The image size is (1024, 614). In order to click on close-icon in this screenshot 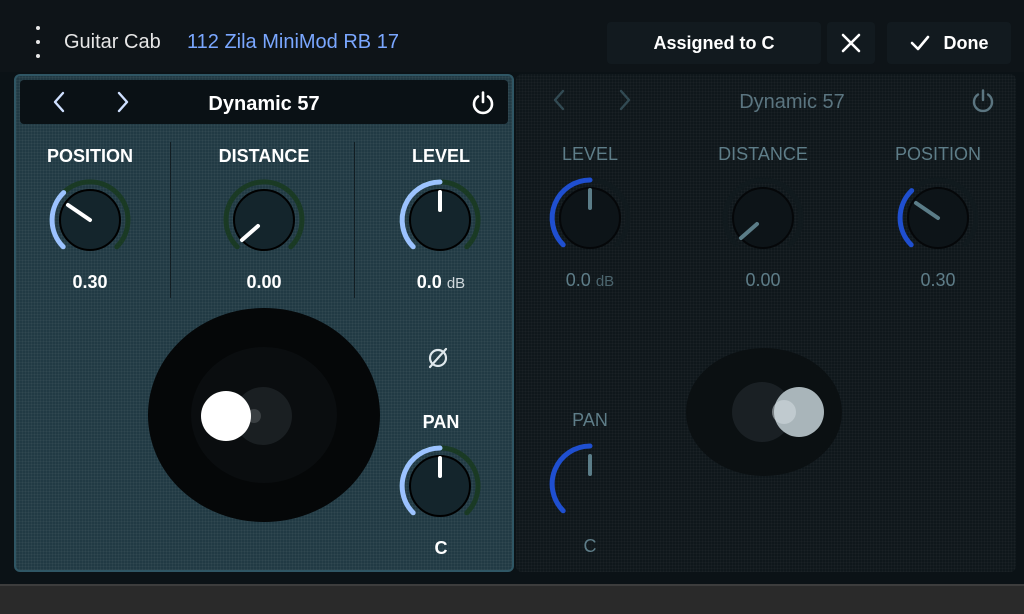, I will do `click(851, 43)`.